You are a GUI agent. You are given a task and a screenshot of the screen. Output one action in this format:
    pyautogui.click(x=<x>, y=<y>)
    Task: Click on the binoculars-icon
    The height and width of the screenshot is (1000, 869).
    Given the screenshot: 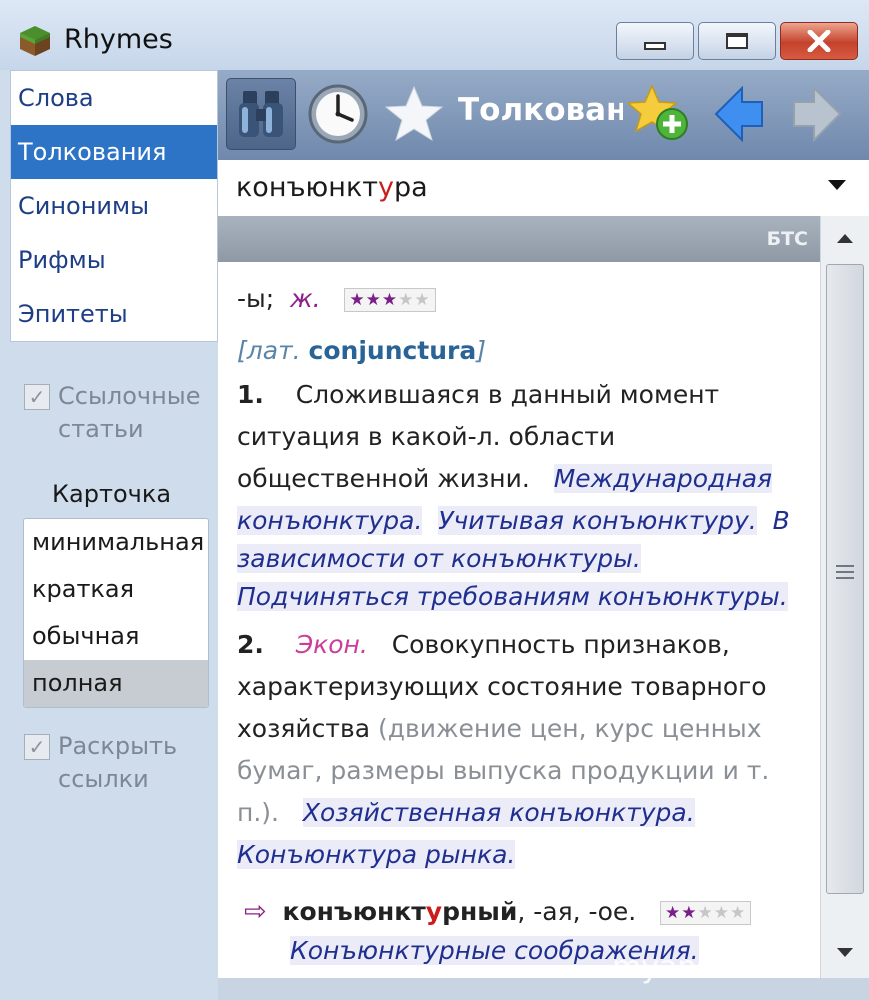 What is the action you would take?
    pyautogui.click(x=261, y=114)
    